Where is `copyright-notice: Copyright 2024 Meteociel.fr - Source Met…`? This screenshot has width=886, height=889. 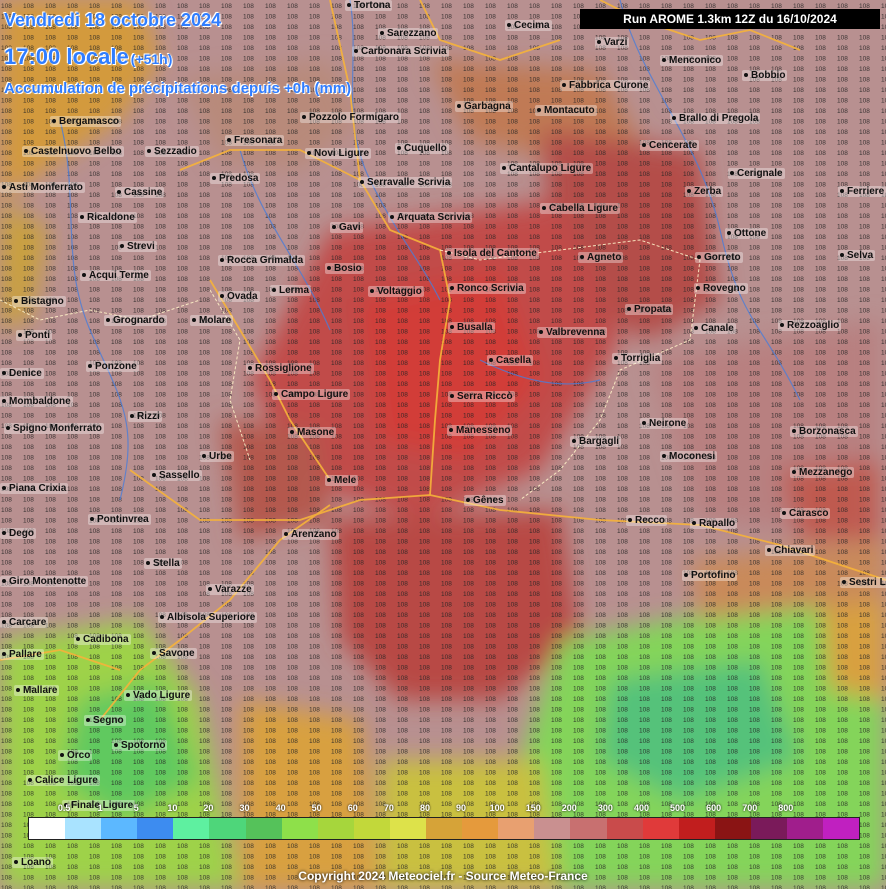
copyright-notice: Copyright 2024 Meteociel.fr - Source Met… is located at coordinates (443, 876).